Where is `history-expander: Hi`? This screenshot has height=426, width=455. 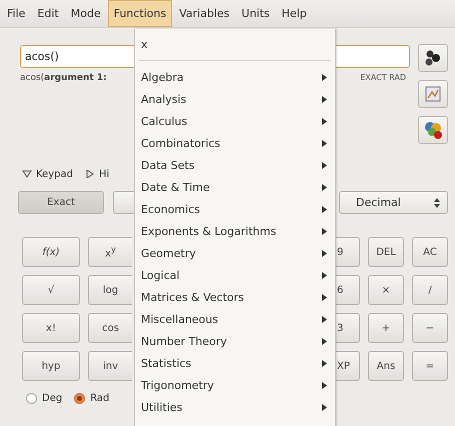 history-expander: Hi is located at coordinates (97, 174).